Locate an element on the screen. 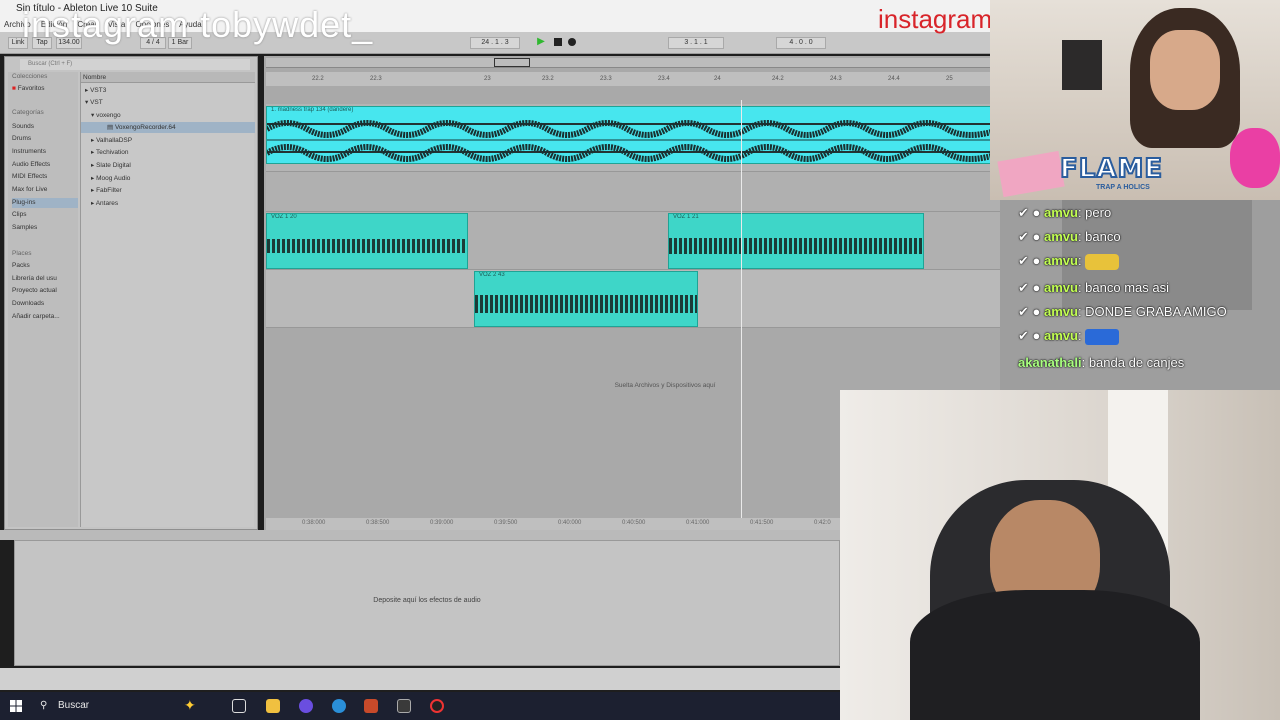  chat-message: ✔ ● amvu: DONDE GRABA AMIGO is located at coordinates (1122, 311).